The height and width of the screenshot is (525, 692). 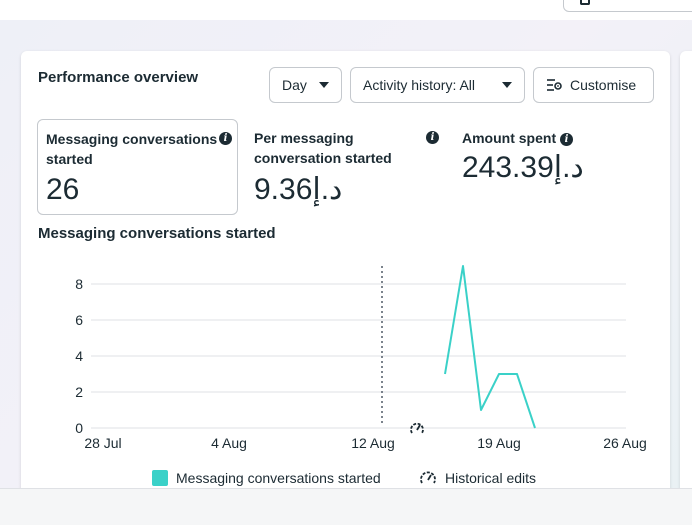 What do you see at coordinates (373, 443) in the screenshot?
I see `x-tick-label: 12 Aug` at bounding box center [373, 443].